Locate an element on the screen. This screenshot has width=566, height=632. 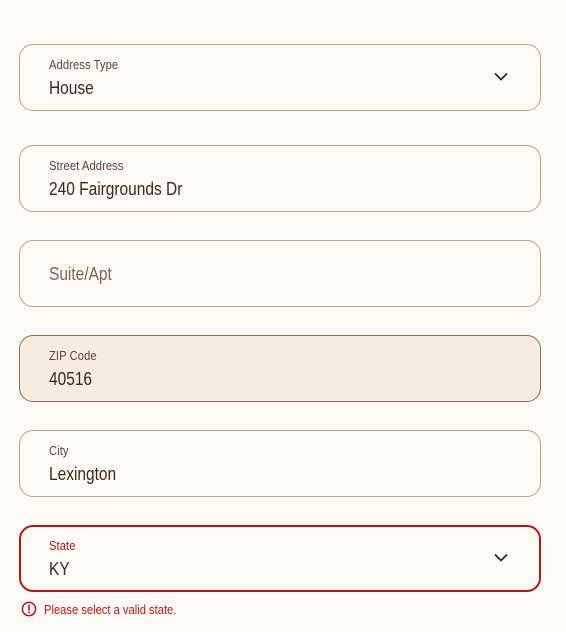
state-label: State is located at coordinates (62, 545).